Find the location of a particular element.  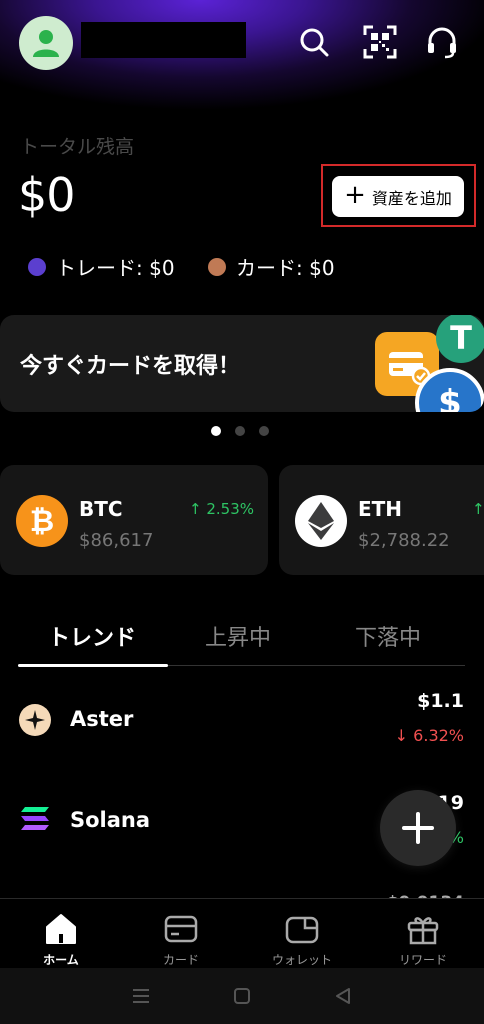

coin-name: Solana is located at coordinates (110, 820).